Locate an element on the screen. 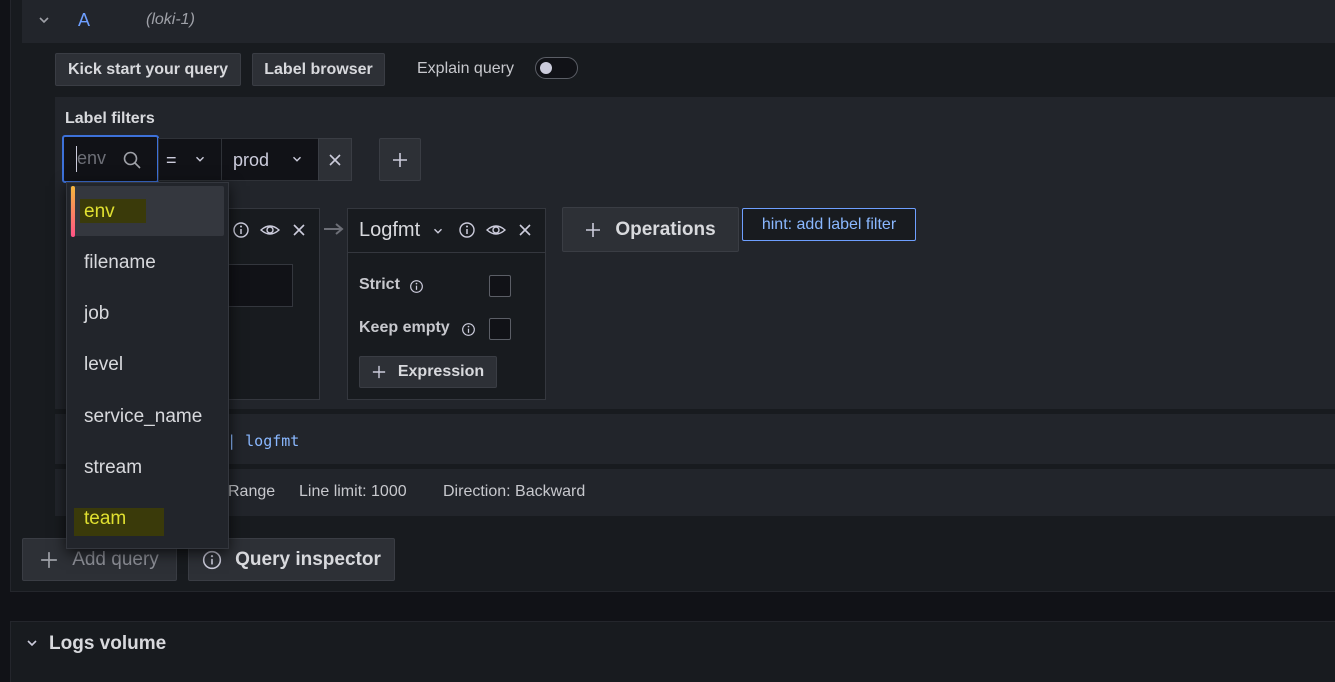 This screenshot has height=682, width=1335. dropdown-item-service-name: service_name is located at coordinates (143, 417).